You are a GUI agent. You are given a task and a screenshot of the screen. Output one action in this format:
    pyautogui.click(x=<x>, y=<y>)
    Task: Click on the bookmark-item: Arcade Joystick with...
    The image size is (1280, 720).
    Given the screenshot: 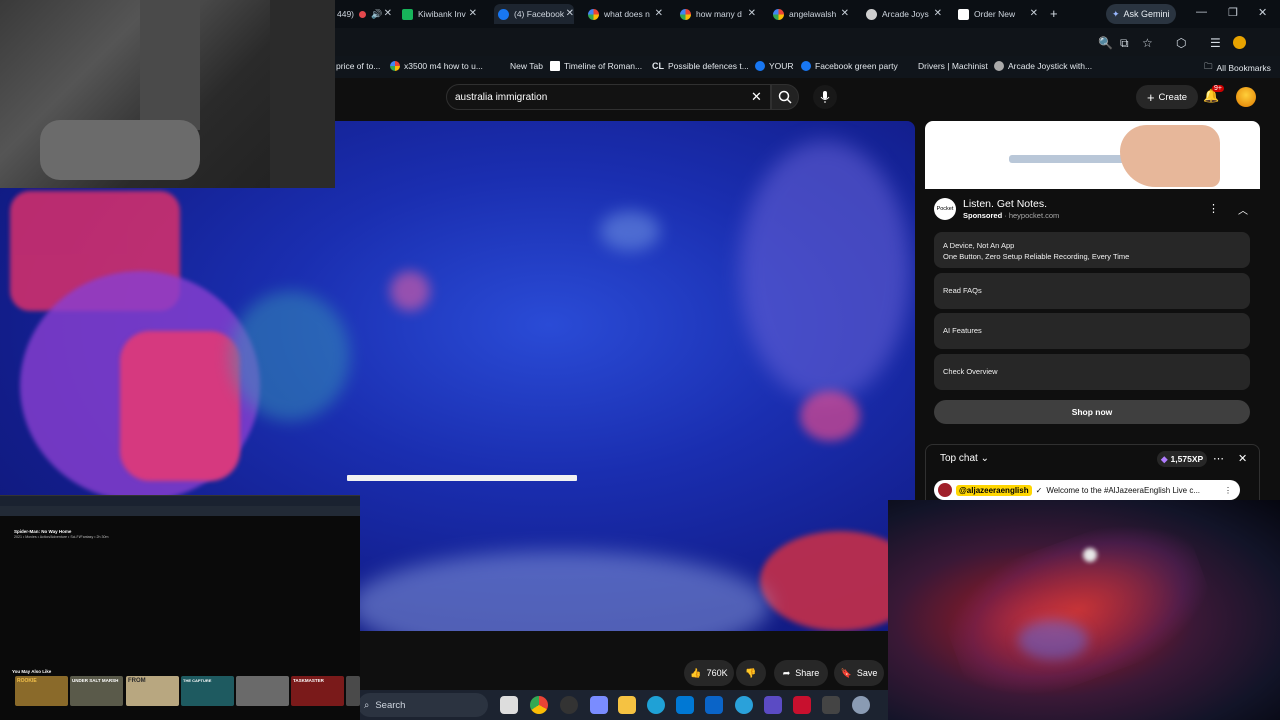 What is the action you would take?
    pyautogui.click(x=1043, y=66)
    